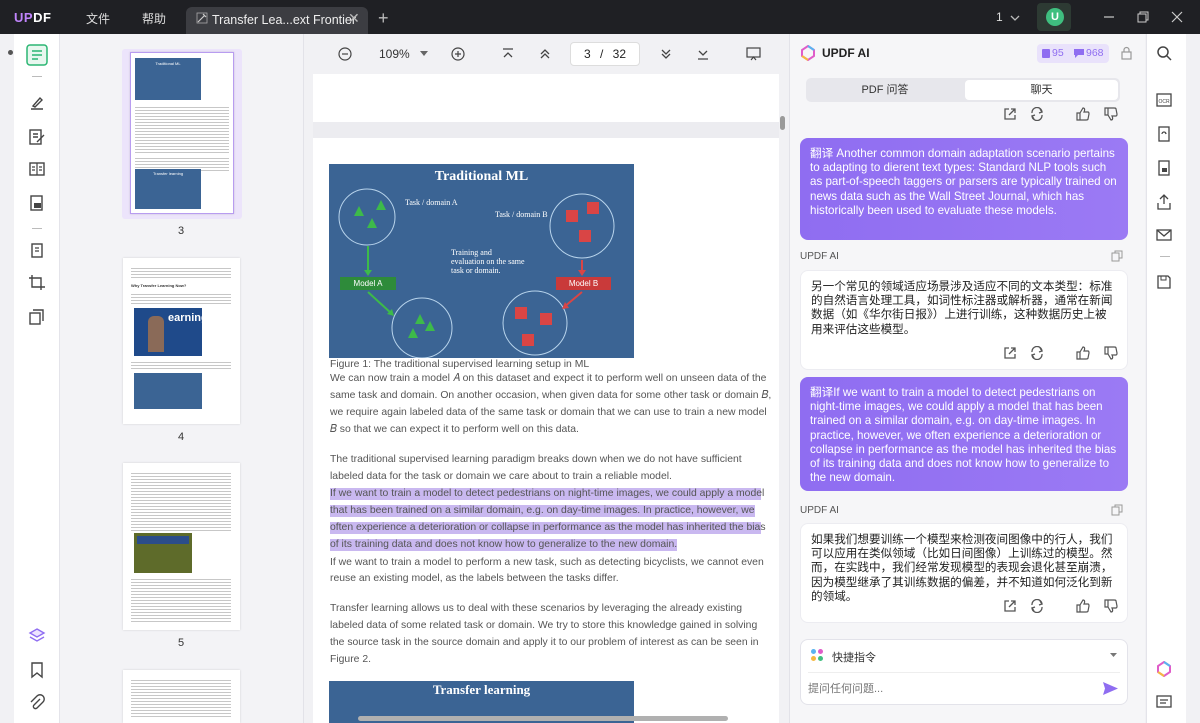 The width and height of the screenshot is (1200, 723). What do you see at coordinates (345, 54) in the screenshot?
I see `zoom-out-icon` at bounding box center [345, 54].